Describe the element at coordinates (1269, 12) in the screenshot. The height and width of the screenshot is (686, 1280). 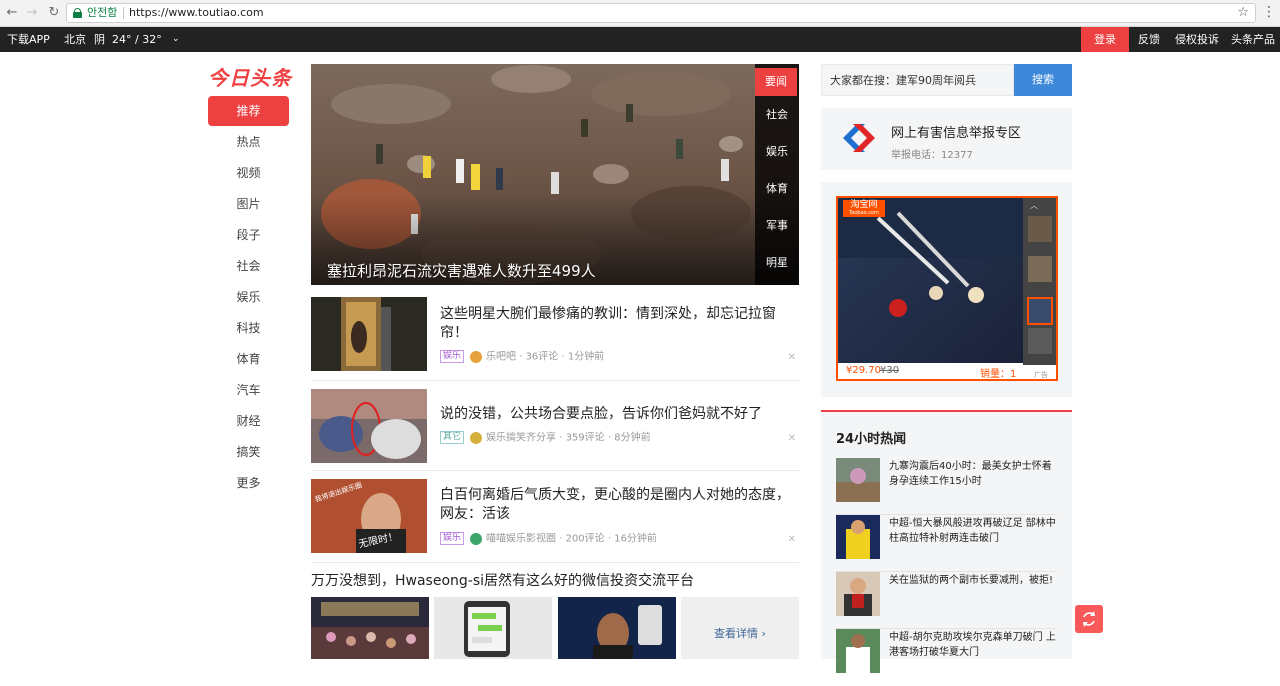
I see `browser-menu-icon: ⋮` at that location.